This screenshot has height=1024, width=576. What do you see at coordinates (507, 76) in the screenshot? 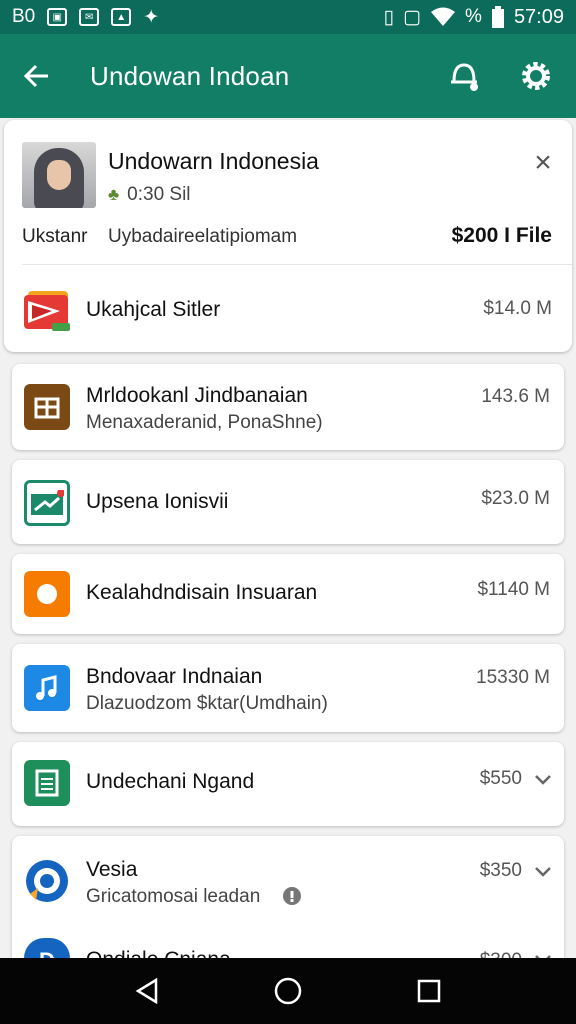
I see `app-bar-actions` at bounding box center [507, 76].